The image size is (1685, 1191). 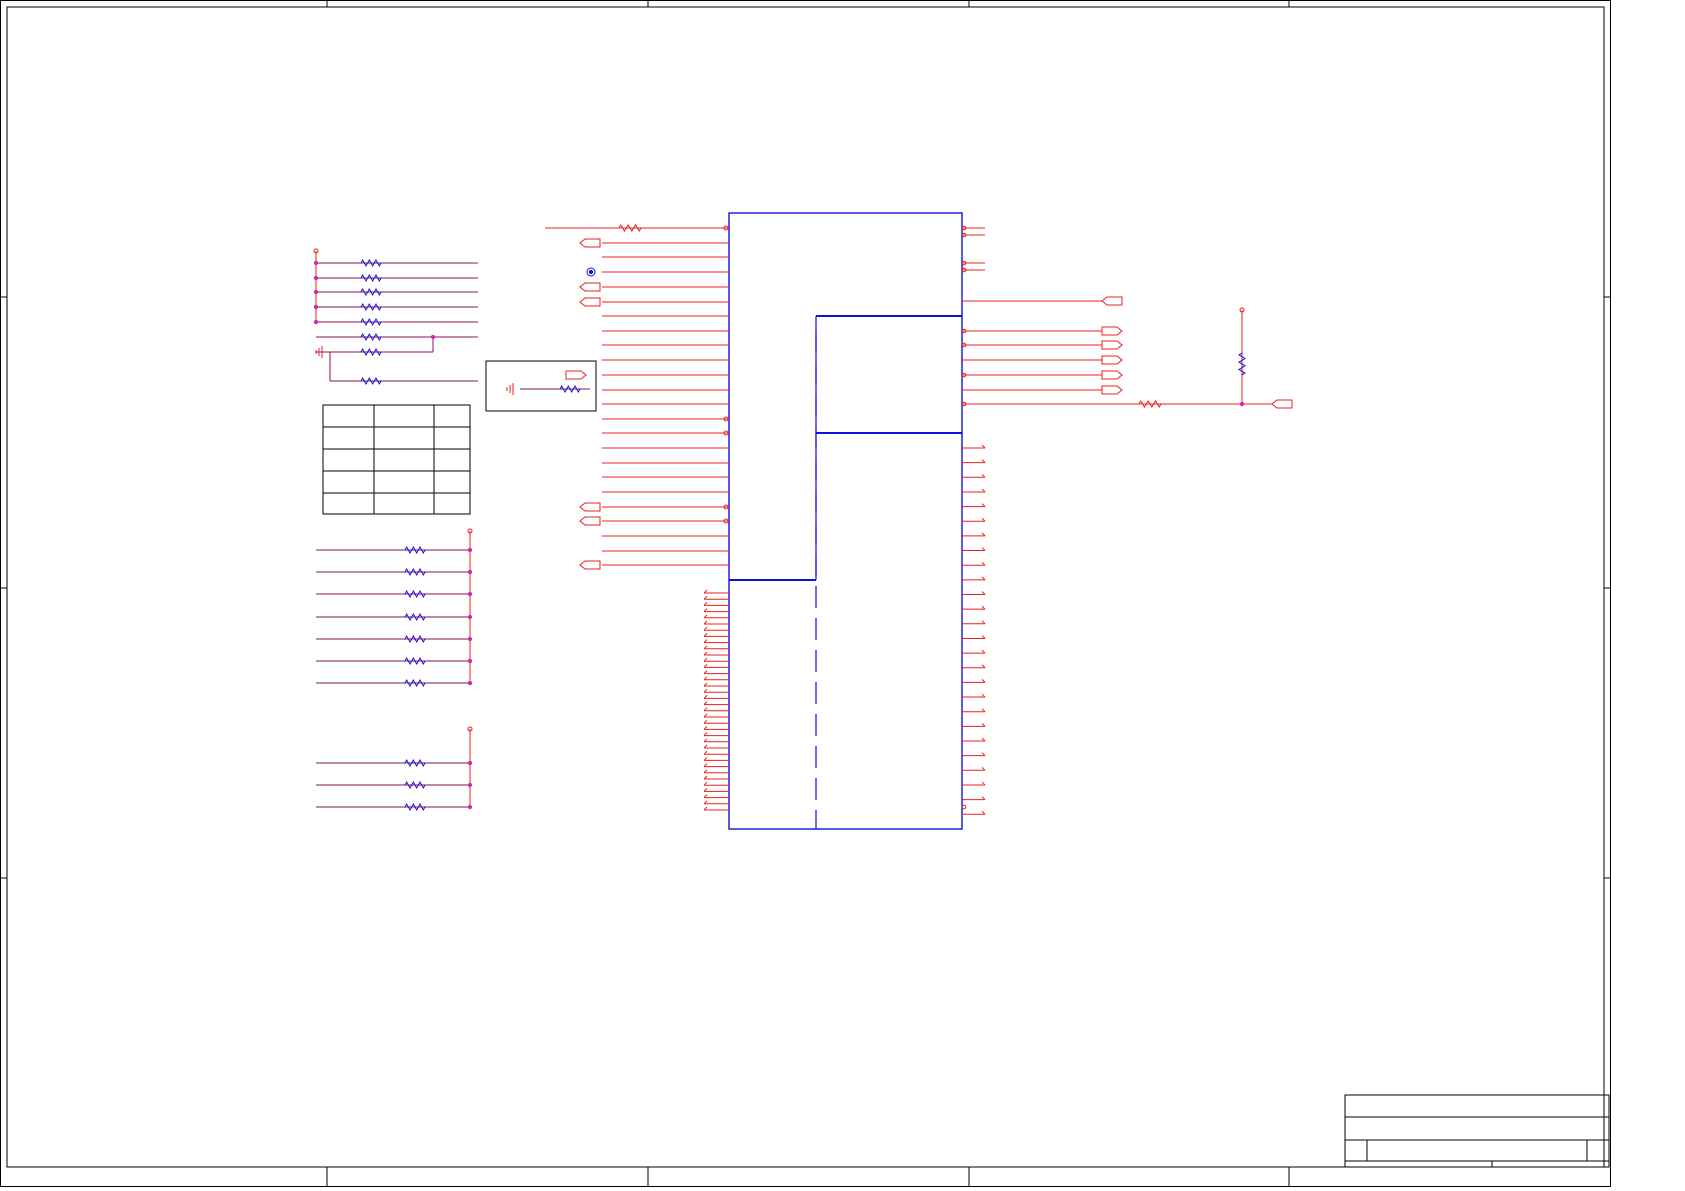 I want to click on termination-box, so click(x=541, y=386).